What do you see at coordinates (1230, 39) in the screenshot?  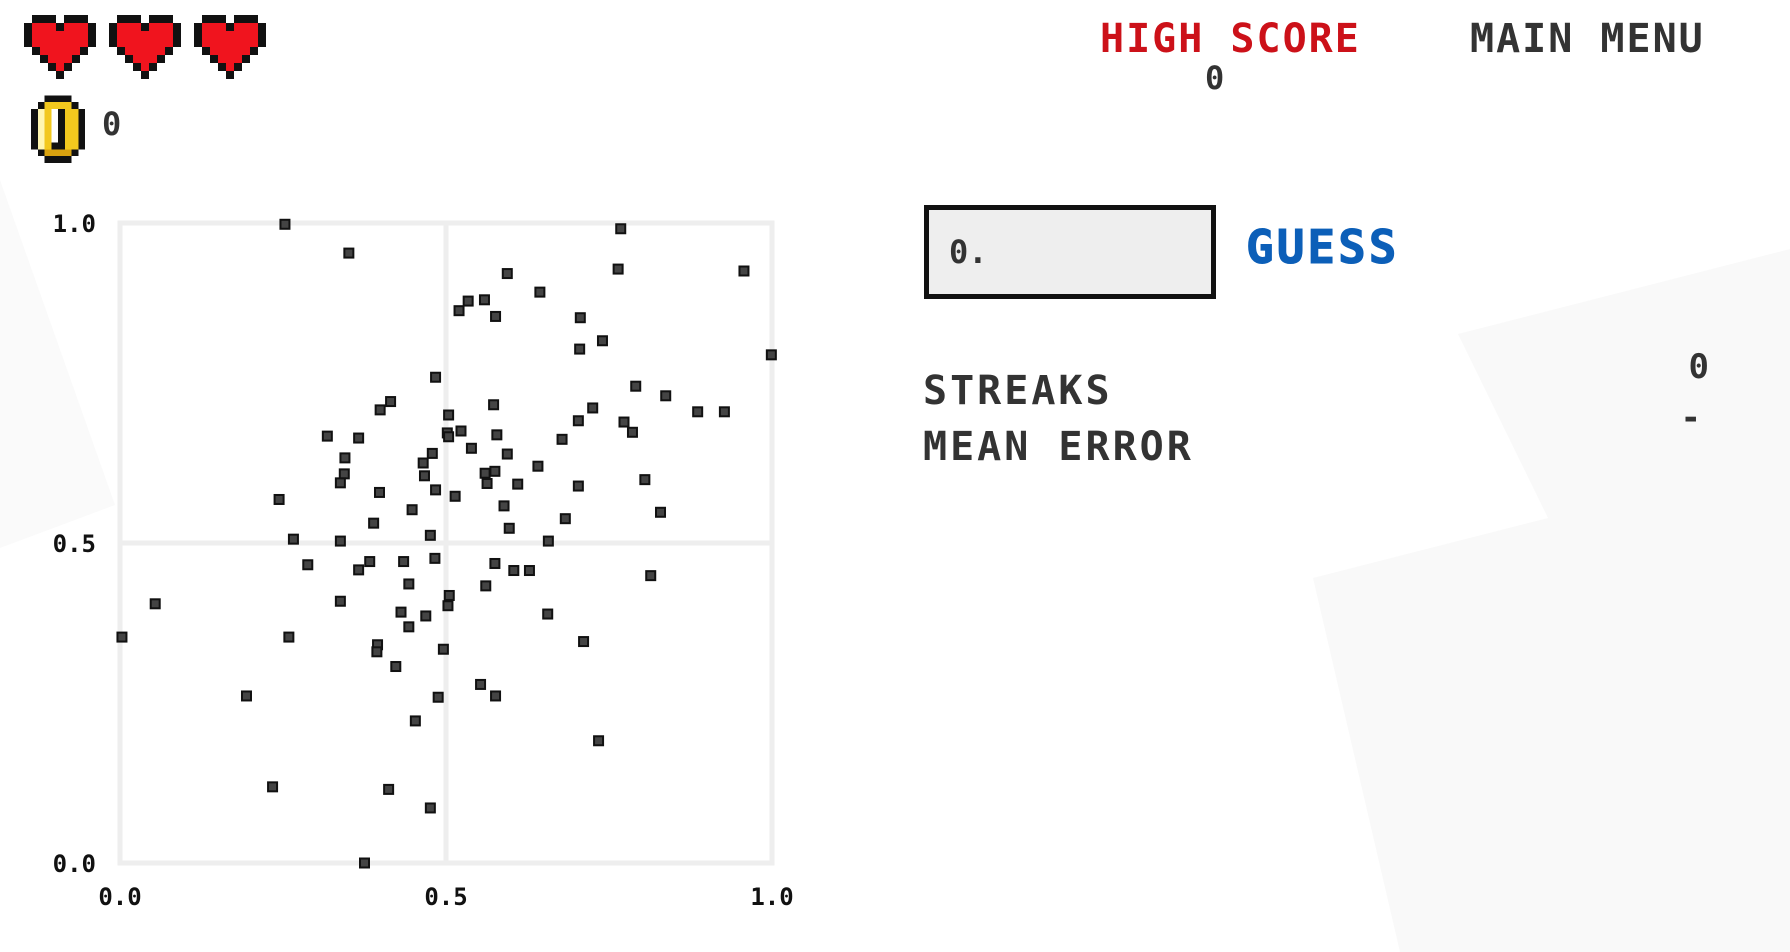 I see `high-score-label: HIGH SCORE` at bounding box center [1230, 39].